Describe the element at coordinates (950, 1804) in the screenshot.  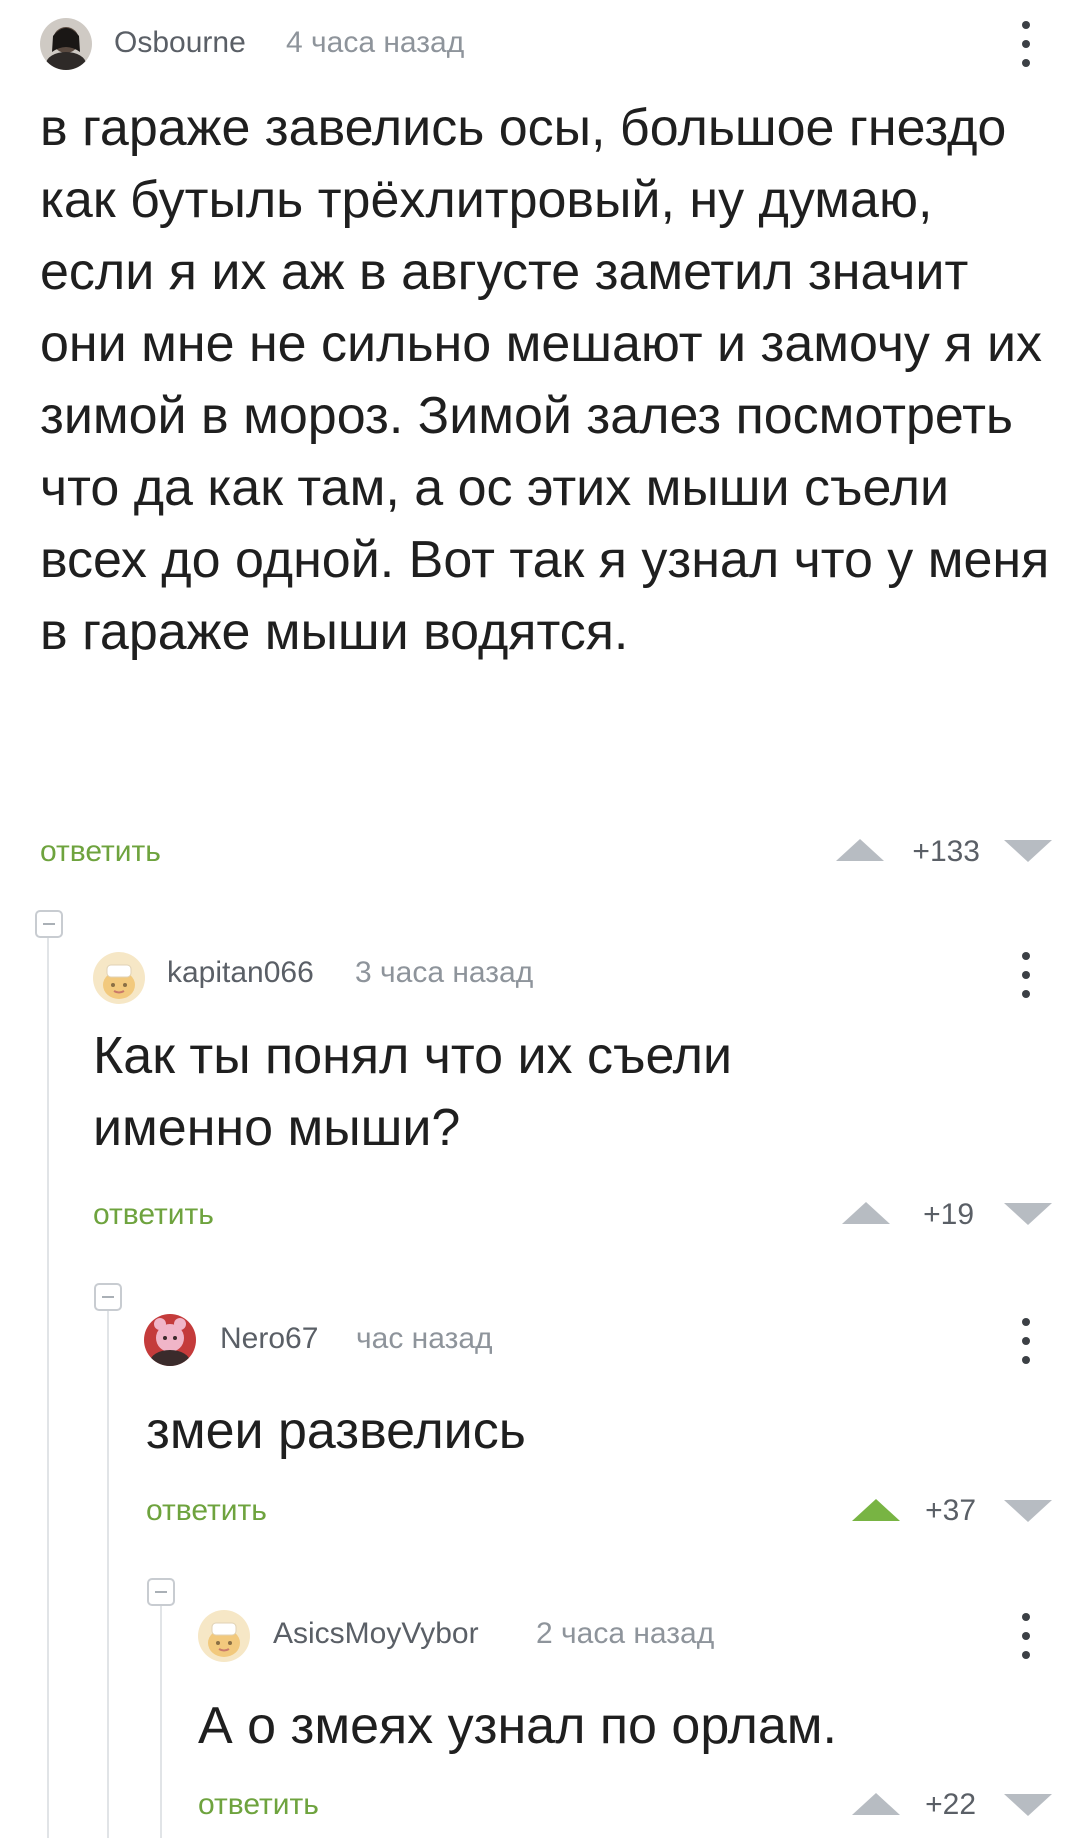
I see `comment-score: +22` at that location.